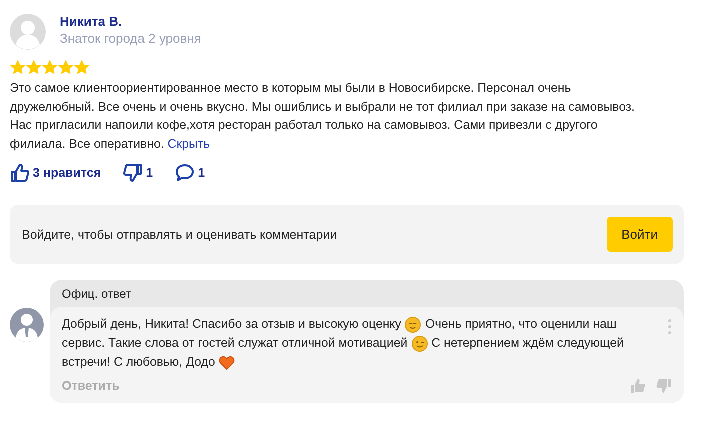  I want to click on comment-icon, so click(185, 173).